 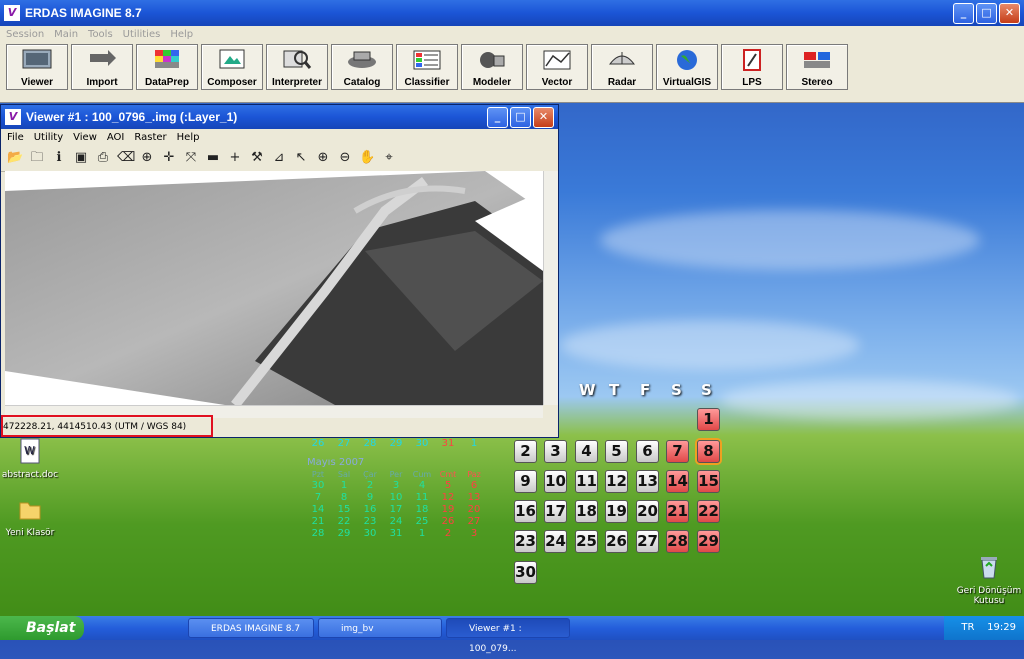 What do you see at coordinates (32, 517) in the screenshot?
I see `desktop-icon-yeni-klasor: Yeni Klasör` at bounding box center [32, 517].